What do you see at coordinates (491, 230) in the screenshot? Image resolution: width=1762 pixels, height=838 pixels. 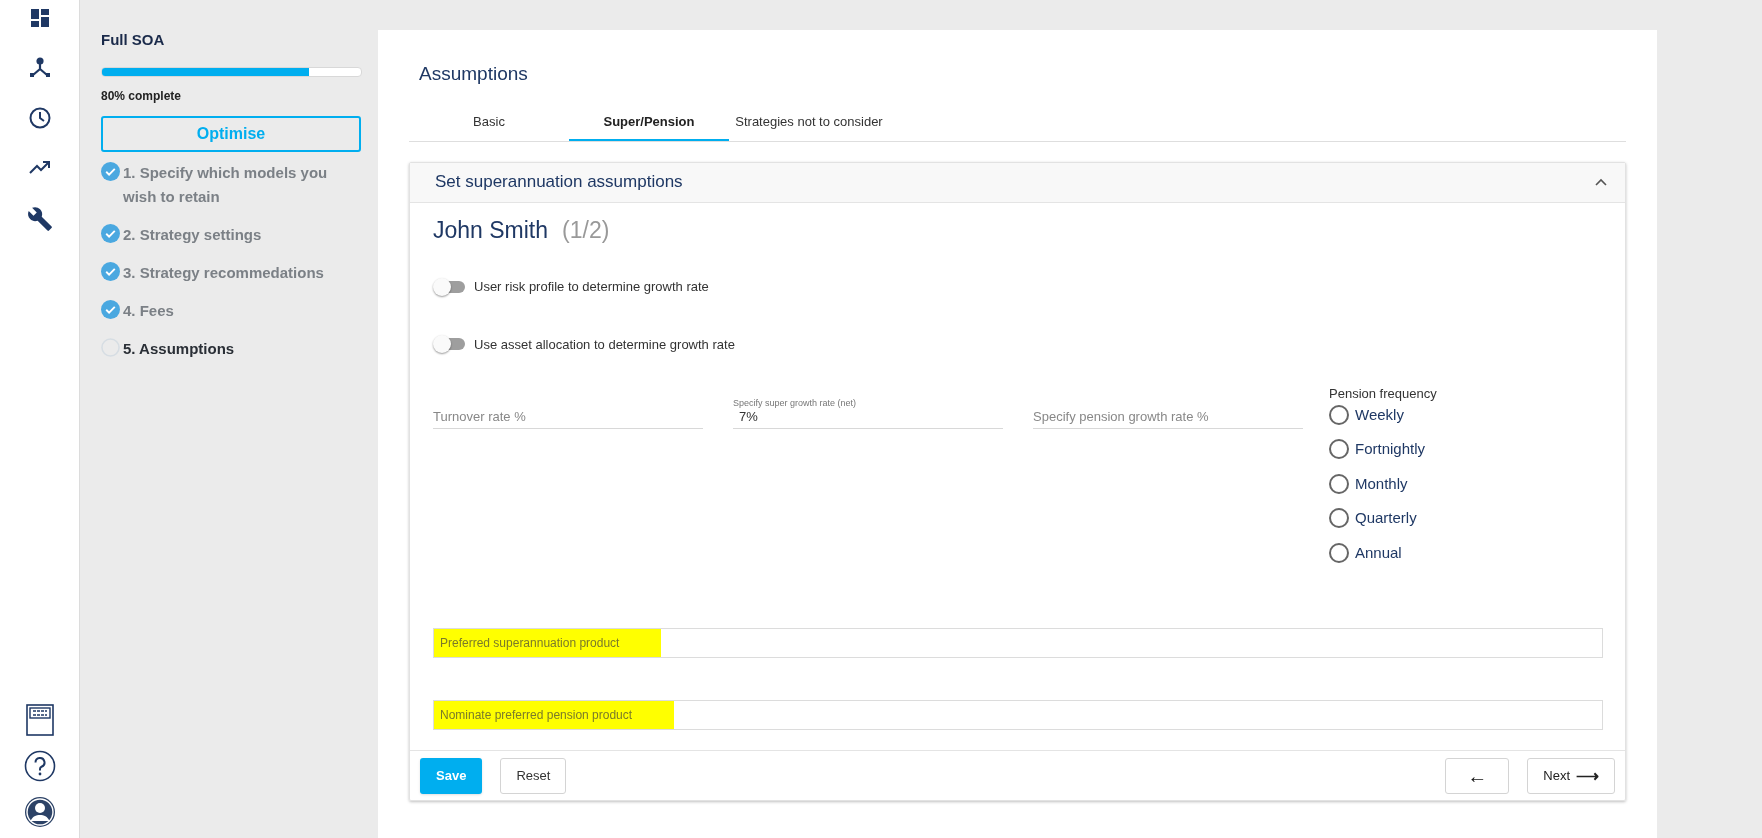 I see `person-name: John Smith` at bounding box center [491, 230].